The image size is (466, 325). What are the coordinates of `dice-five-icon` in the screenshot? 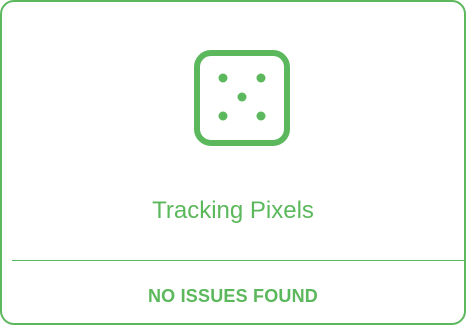 It's located at (242, 98).